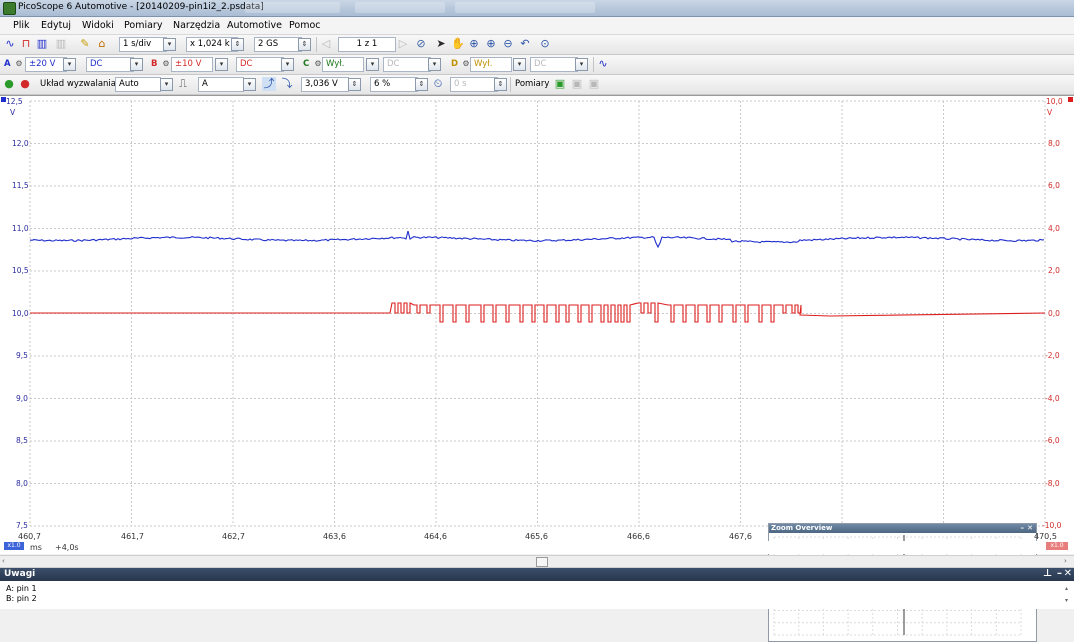 The height and width of the screenshot is (642, 1074). I want to click on trigger-delay-spinner: ⇕, so click(500, 84).